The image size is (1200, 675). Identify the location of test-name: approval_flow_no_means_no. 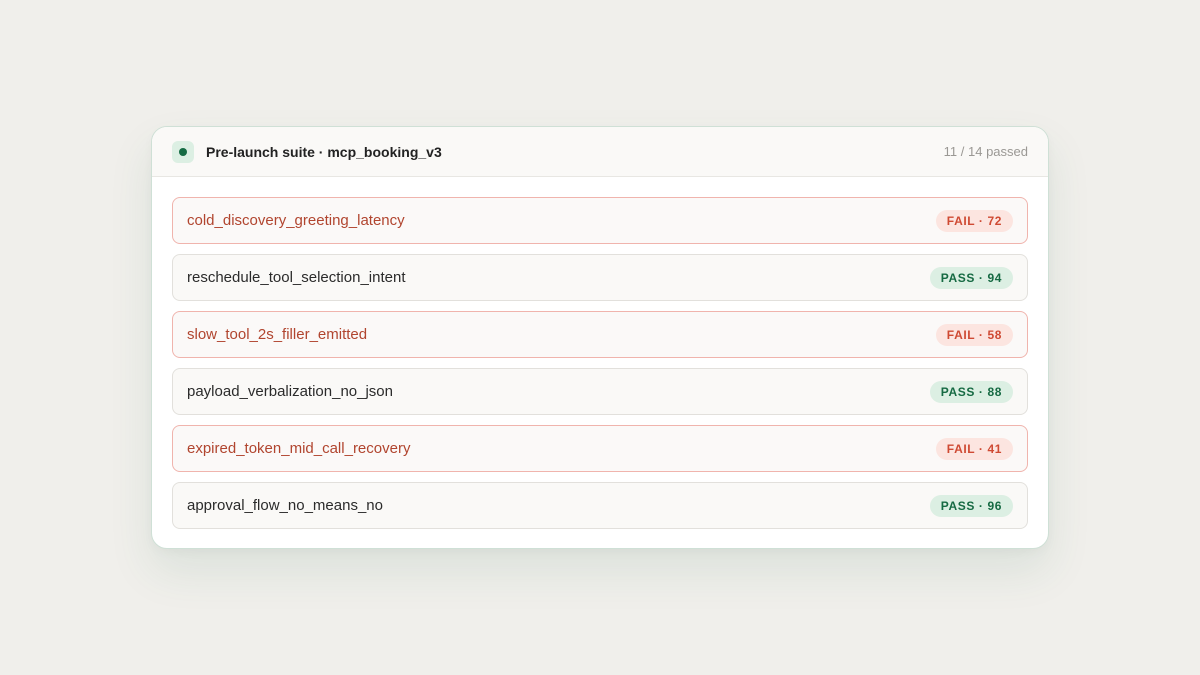
(285, 505).